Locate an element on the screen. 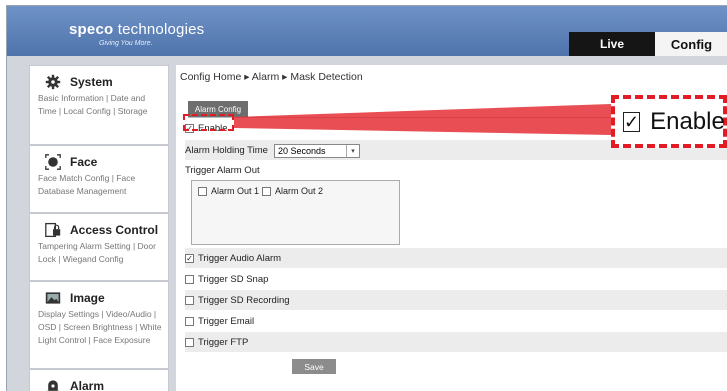 This screenshot has height=391, width=727. callout-checkbox-icon: ✓ is located at coordinates (631, 122).